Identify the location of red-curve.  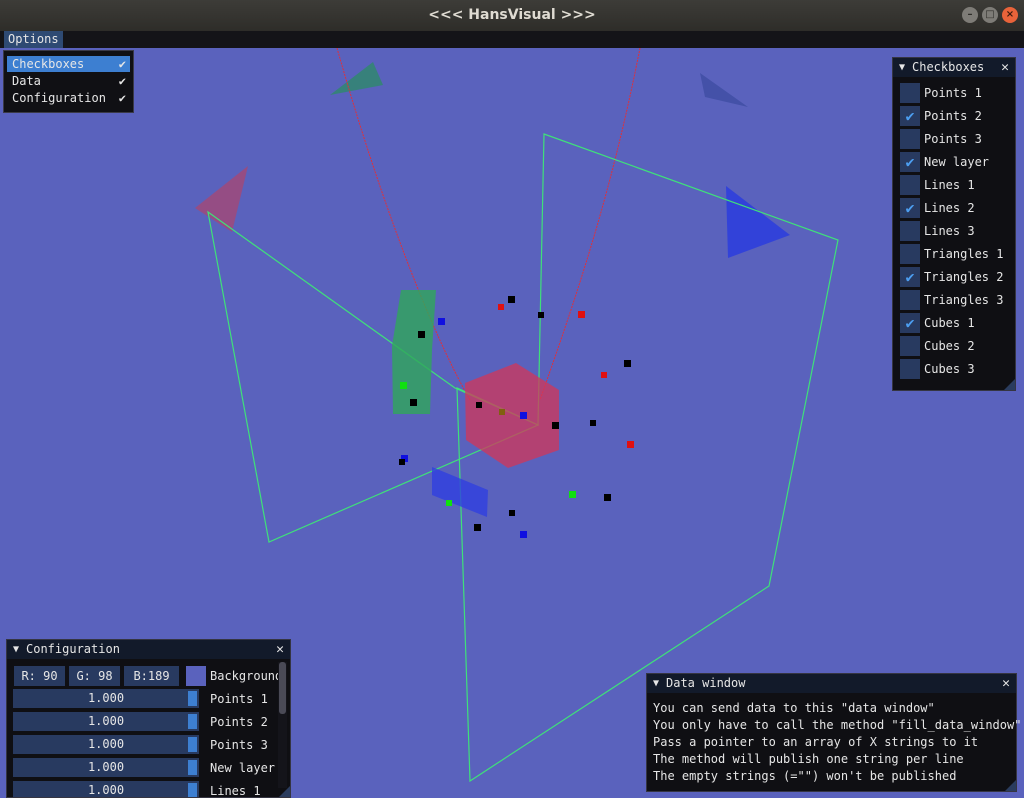
(488, 224).